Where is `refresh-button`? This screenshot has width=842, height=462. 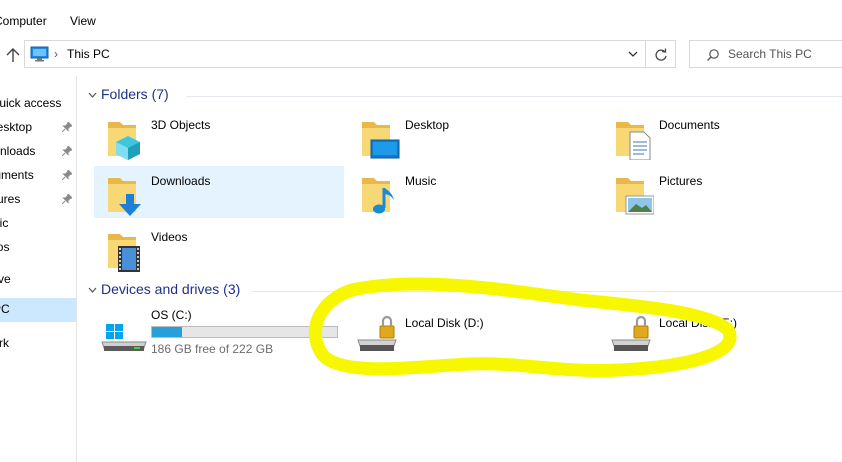 refresh-button is located at coordinates (661, 54).